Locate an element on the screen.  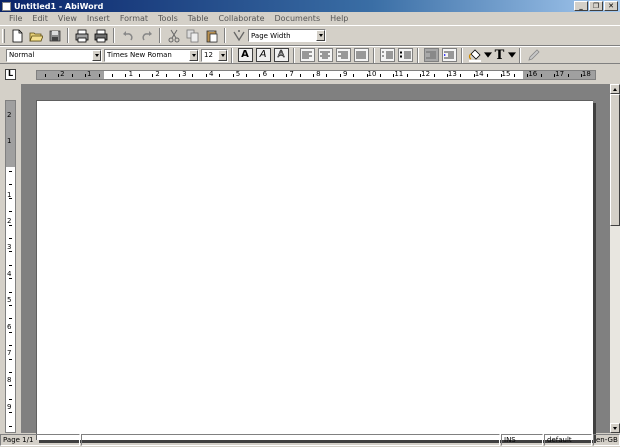
numbered-list-button is located at coordinates (387, 55).